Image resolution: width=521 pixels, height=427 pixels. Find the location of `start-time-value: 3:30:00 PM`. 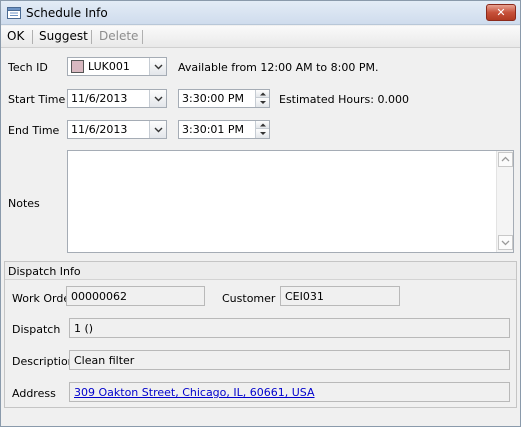

start-time-value: 3:30:00 PM is located at coordinates (213, 98).